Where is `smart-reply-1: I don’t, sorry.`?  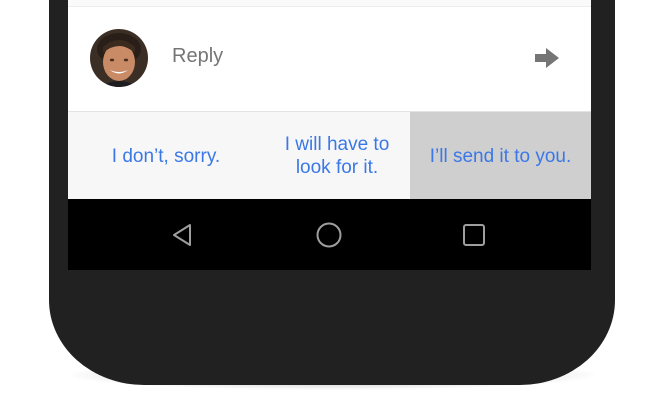
smart-reply-1: I don’t, sorry. is located at coordinates (166, 156).